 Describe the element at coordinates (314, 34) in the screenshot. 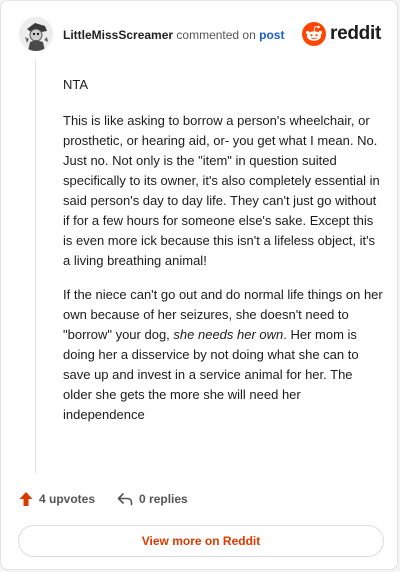

I see `reddit-logo-icon` at that location.